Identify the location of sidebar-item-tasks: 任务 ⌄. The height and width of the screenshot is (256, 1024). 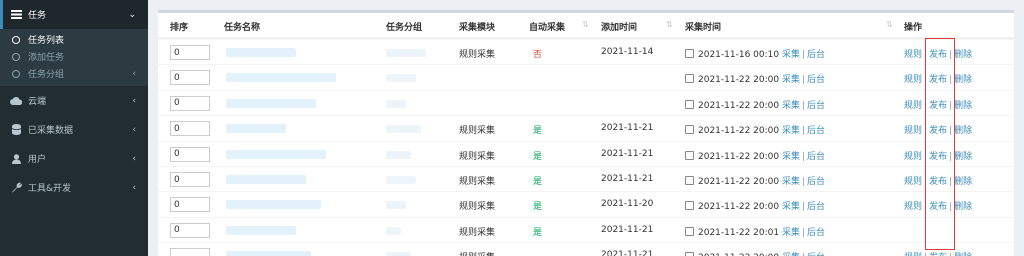
(74, 14).